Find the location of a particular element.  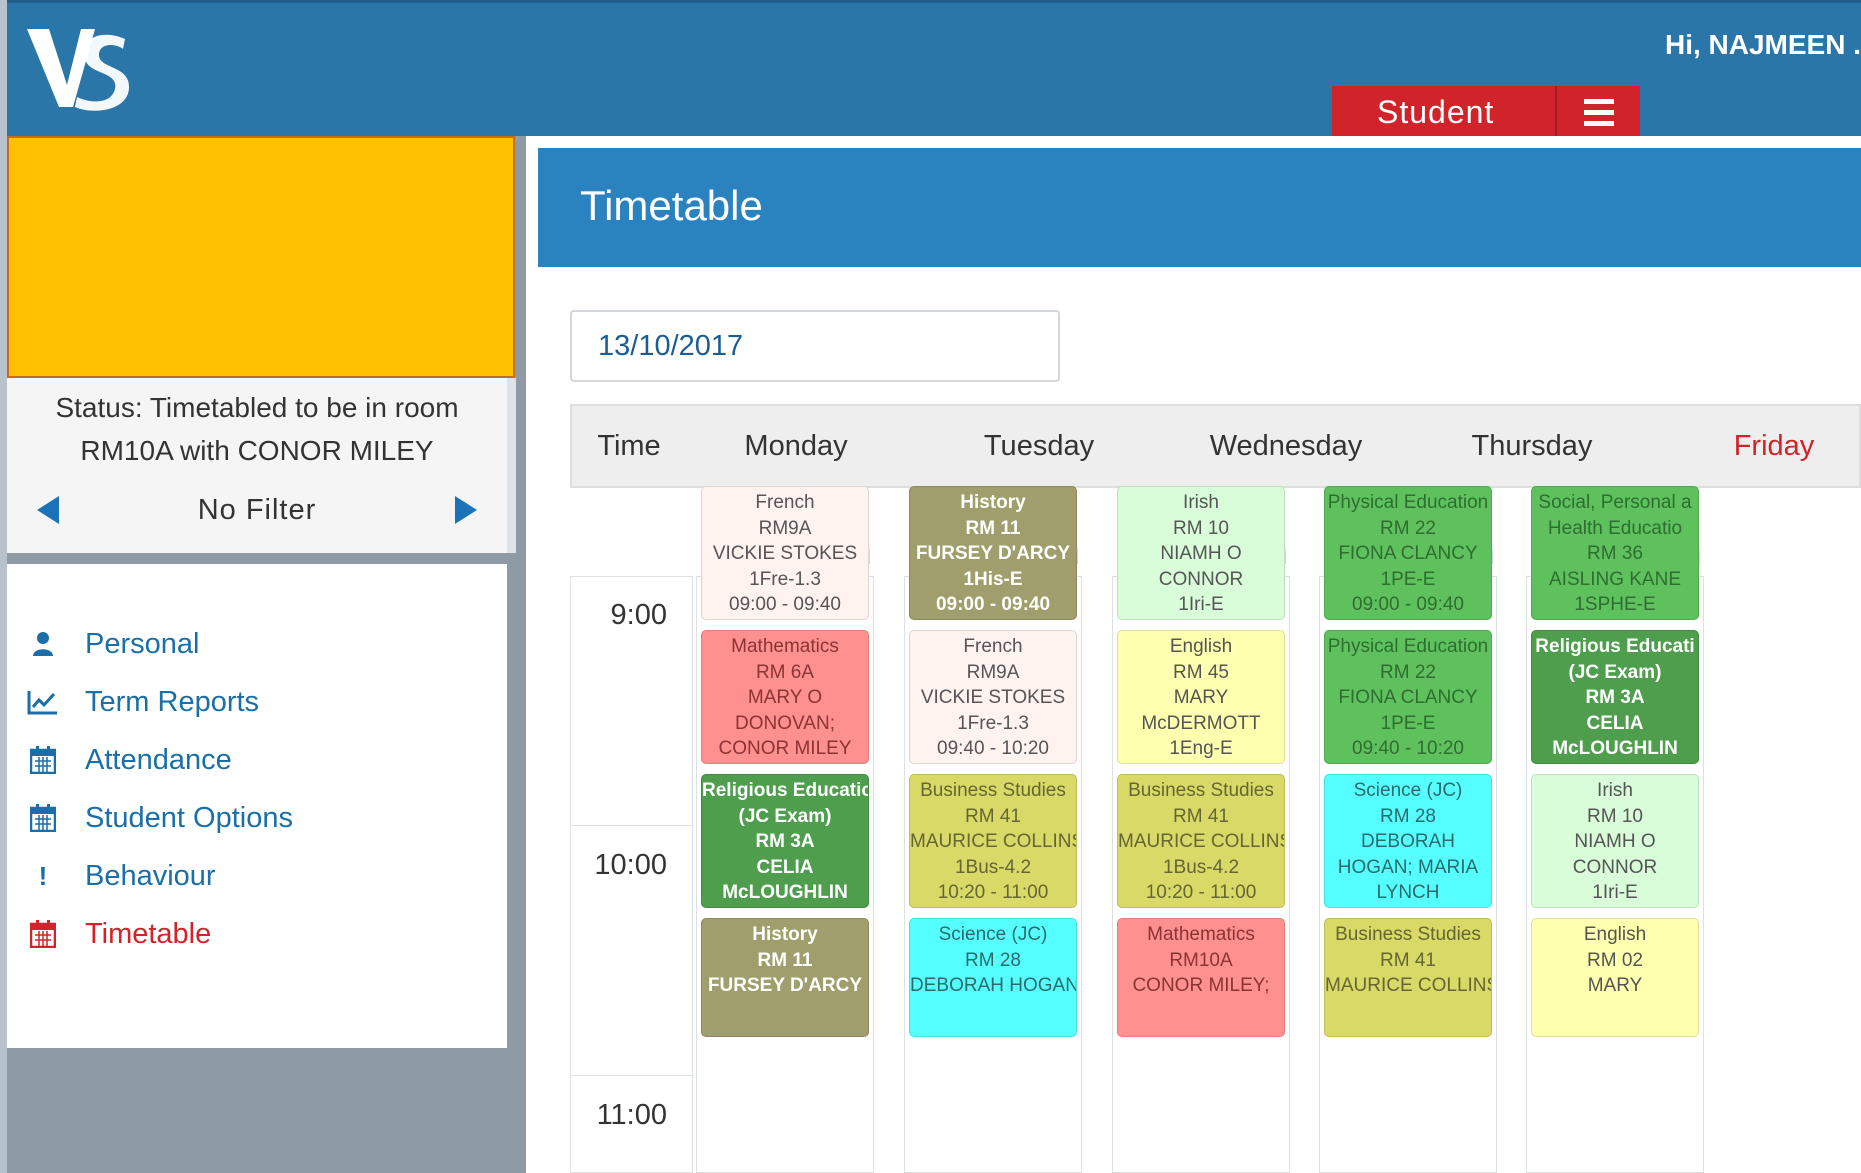

sidebar-item-attendance: Attendance is located at coordinates (129, 760).